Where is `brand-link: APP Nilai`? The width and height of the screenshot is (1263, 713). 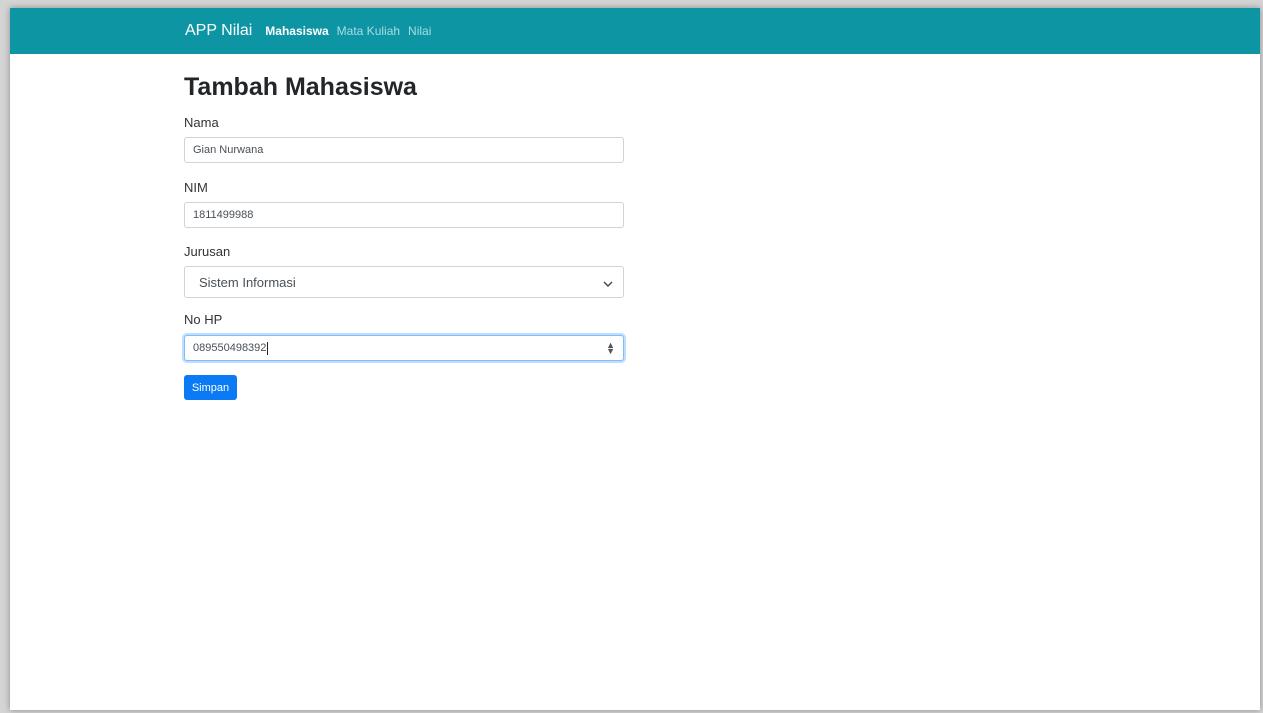
brand-link: APP Nilai is located at coordinates (218, 31).